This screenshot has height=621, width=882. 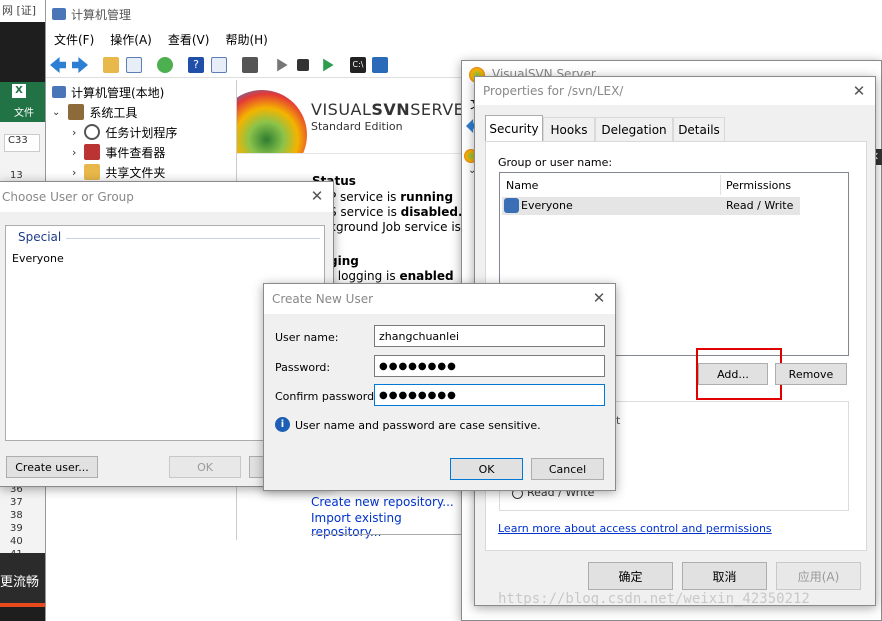 I want to click on username-label: User name:, so click(x=307, y=337).